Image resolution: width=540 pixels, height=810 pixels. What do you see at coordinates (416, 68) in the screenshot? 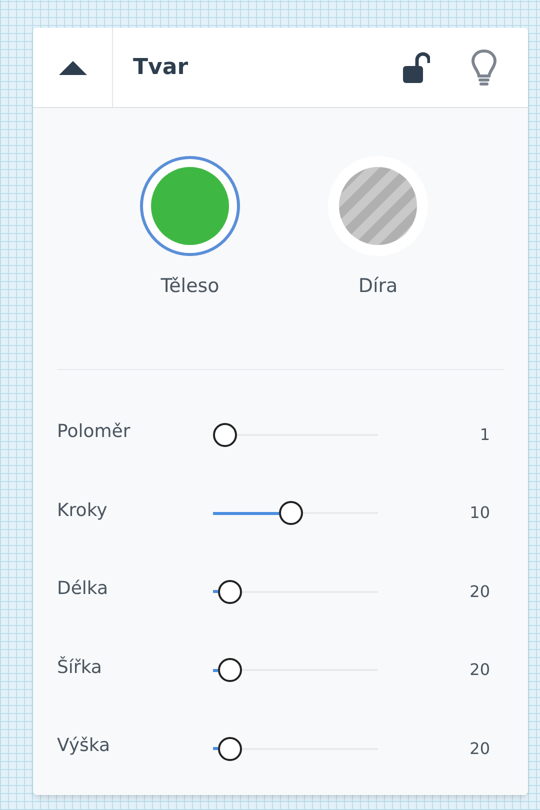
I see `unlocked-padlock-icon` at bounding box center [416, 68].